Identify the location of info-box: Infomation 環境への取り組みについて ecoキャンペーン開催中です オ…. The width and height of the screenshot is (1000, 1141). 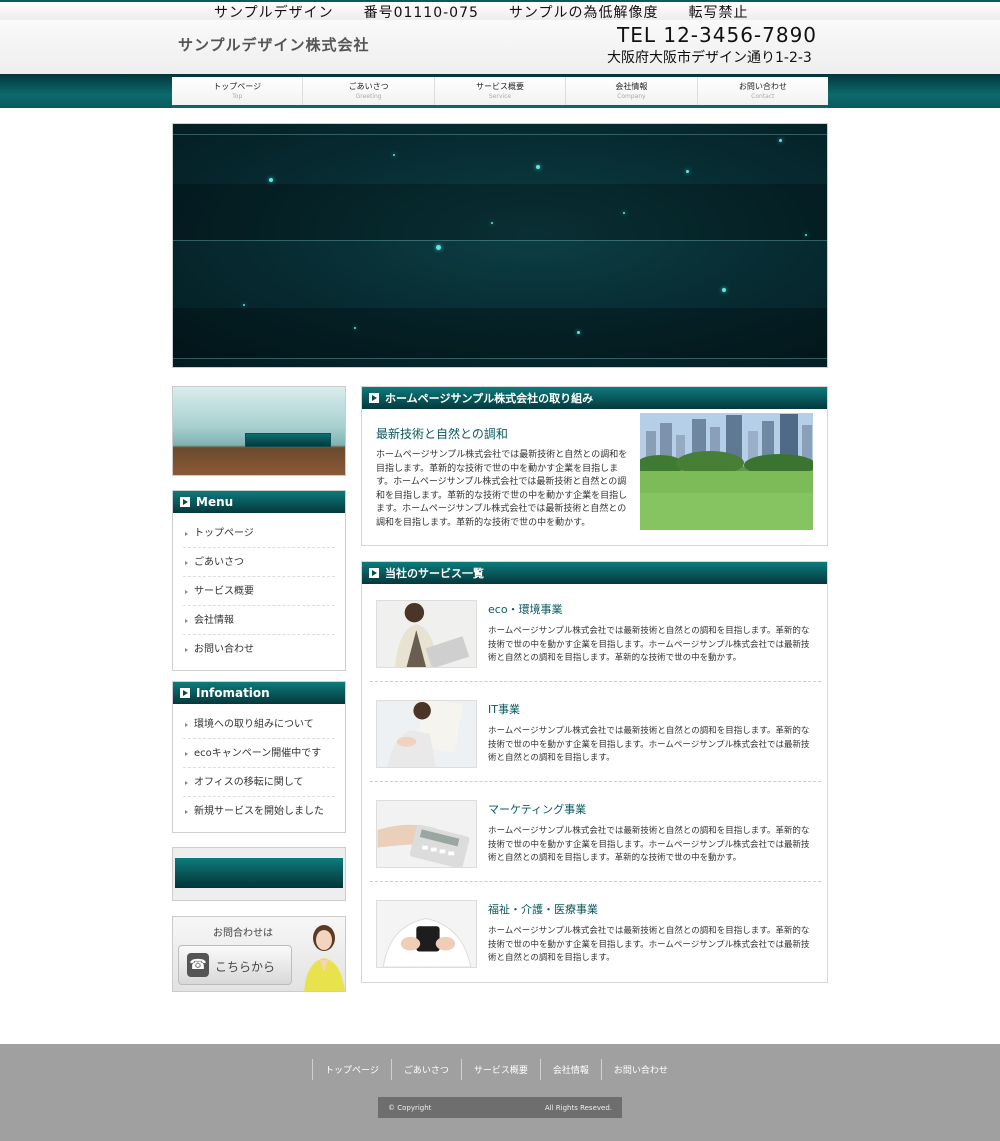
(259, 757).